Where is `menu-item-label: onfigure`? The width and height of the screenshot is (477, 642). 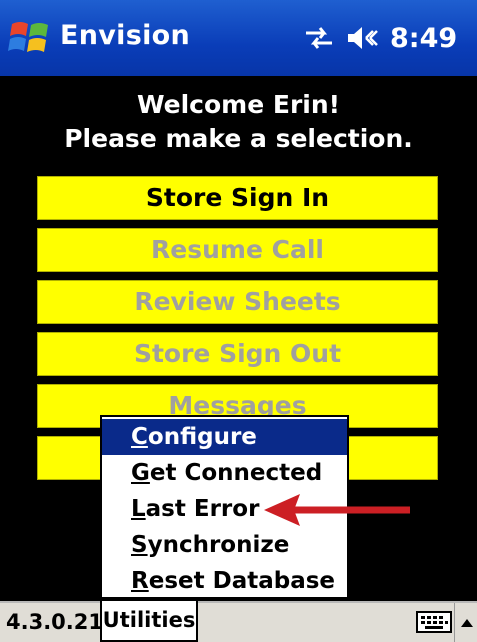
menu-item-label: onfigure is located at coordinates (202, 437).